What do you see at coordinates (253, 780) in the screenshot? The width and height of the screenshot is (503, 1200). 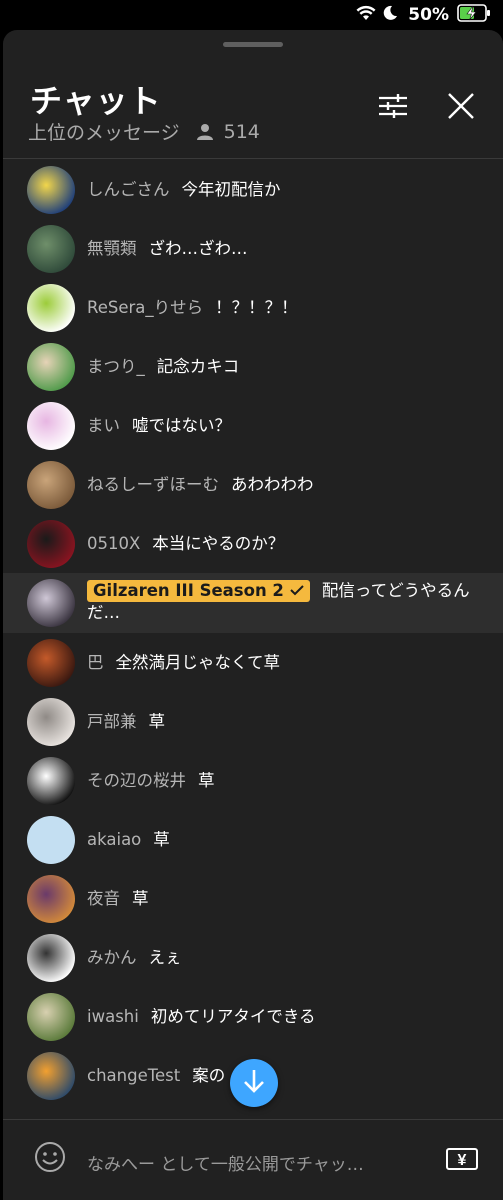 I see `message-row: その辺の桜井草` at bounding box center [253, 780].